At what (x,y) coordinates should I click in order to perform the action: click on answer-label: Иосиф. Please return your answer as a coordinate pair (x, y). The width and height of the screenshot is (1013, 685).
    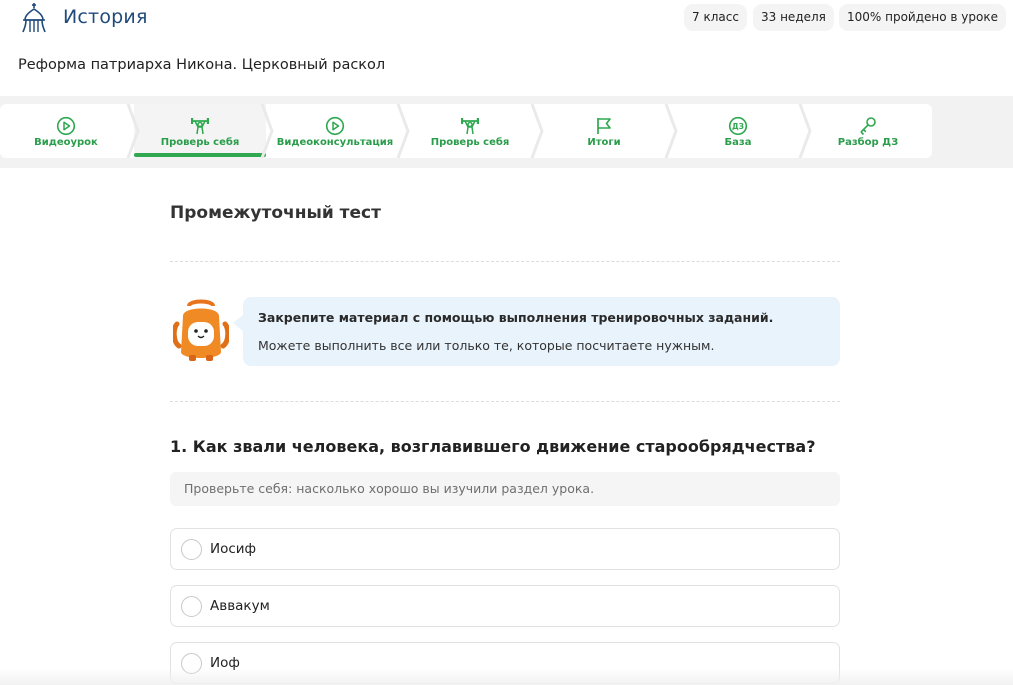
    Looking at the image, I should click on (233, 549).